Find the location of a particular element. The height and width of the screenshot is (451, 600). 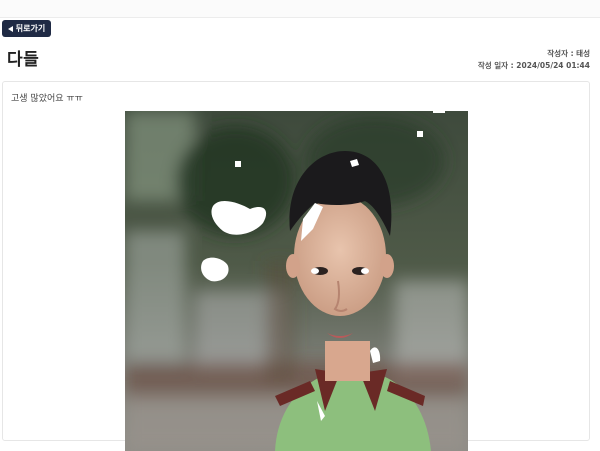

date-line: 작성 일자 : 2024/05/24 01:44 is located at coordinates (533, 65).